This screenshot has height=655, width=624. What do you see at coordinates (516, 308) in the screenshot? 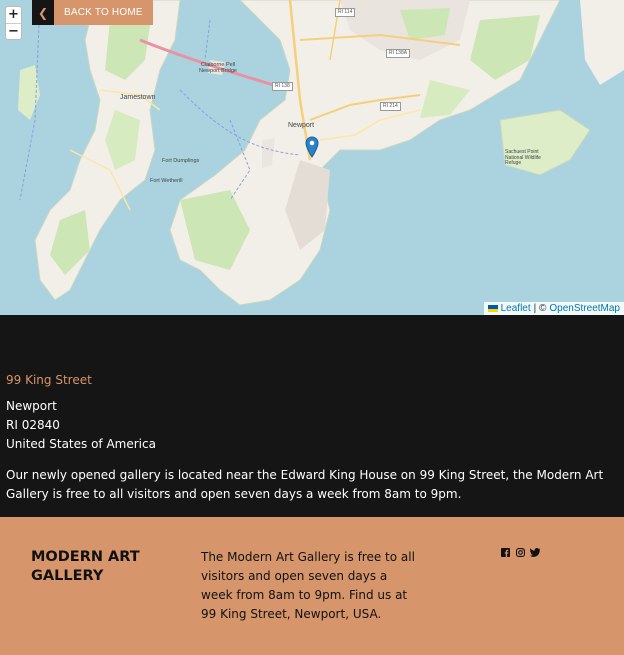
I see `leaflet-link: Leaflet` at bounding box center [516, 308].